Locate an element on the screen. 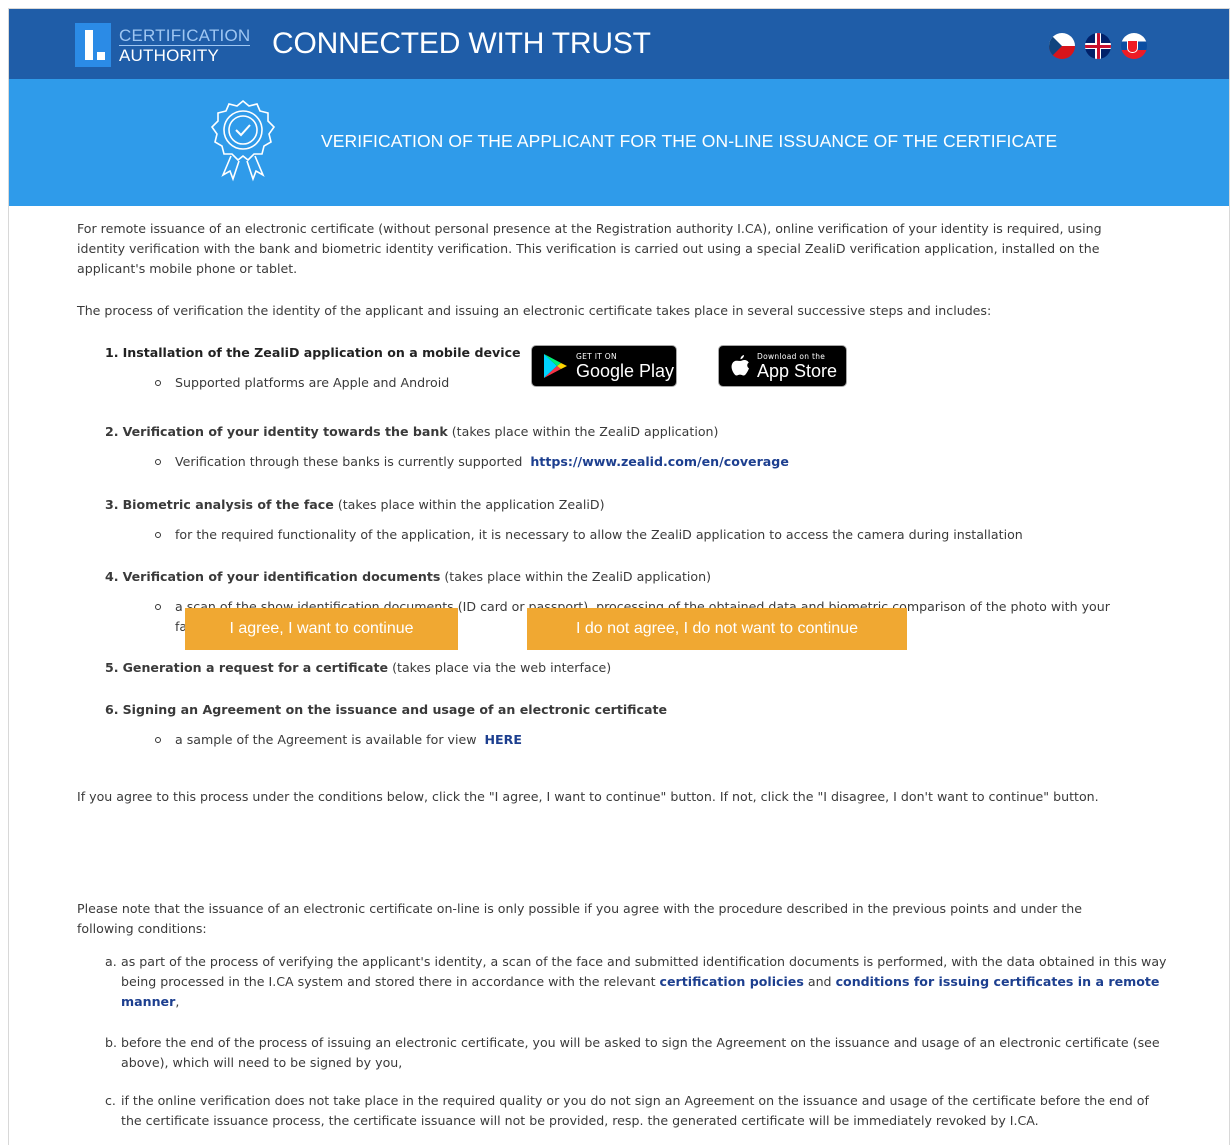 This screenshot has width=1230, height=1145. step-number: 5. is located at coordinates (112, 667).